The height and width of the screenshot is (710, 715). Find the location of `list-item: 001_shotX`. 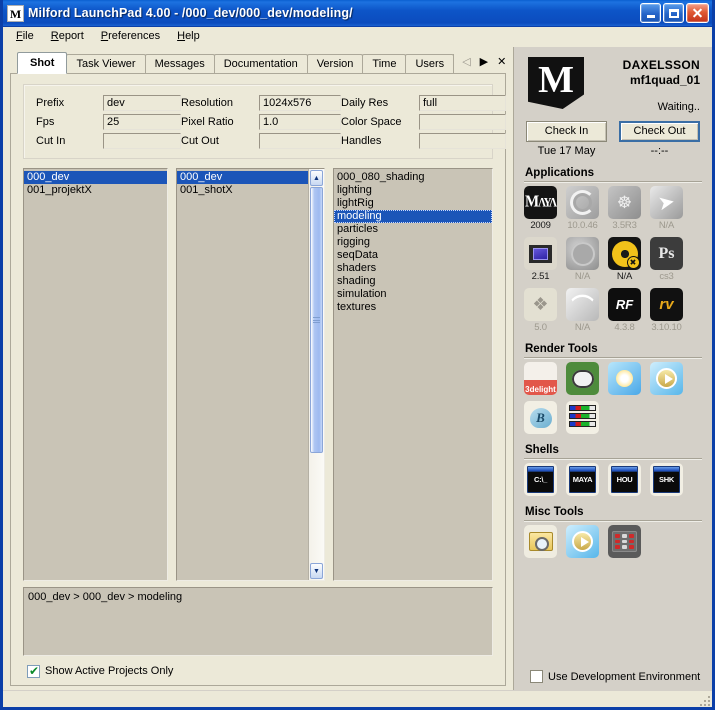

list-item: 001_shotX is located at coordinates (242, 190).